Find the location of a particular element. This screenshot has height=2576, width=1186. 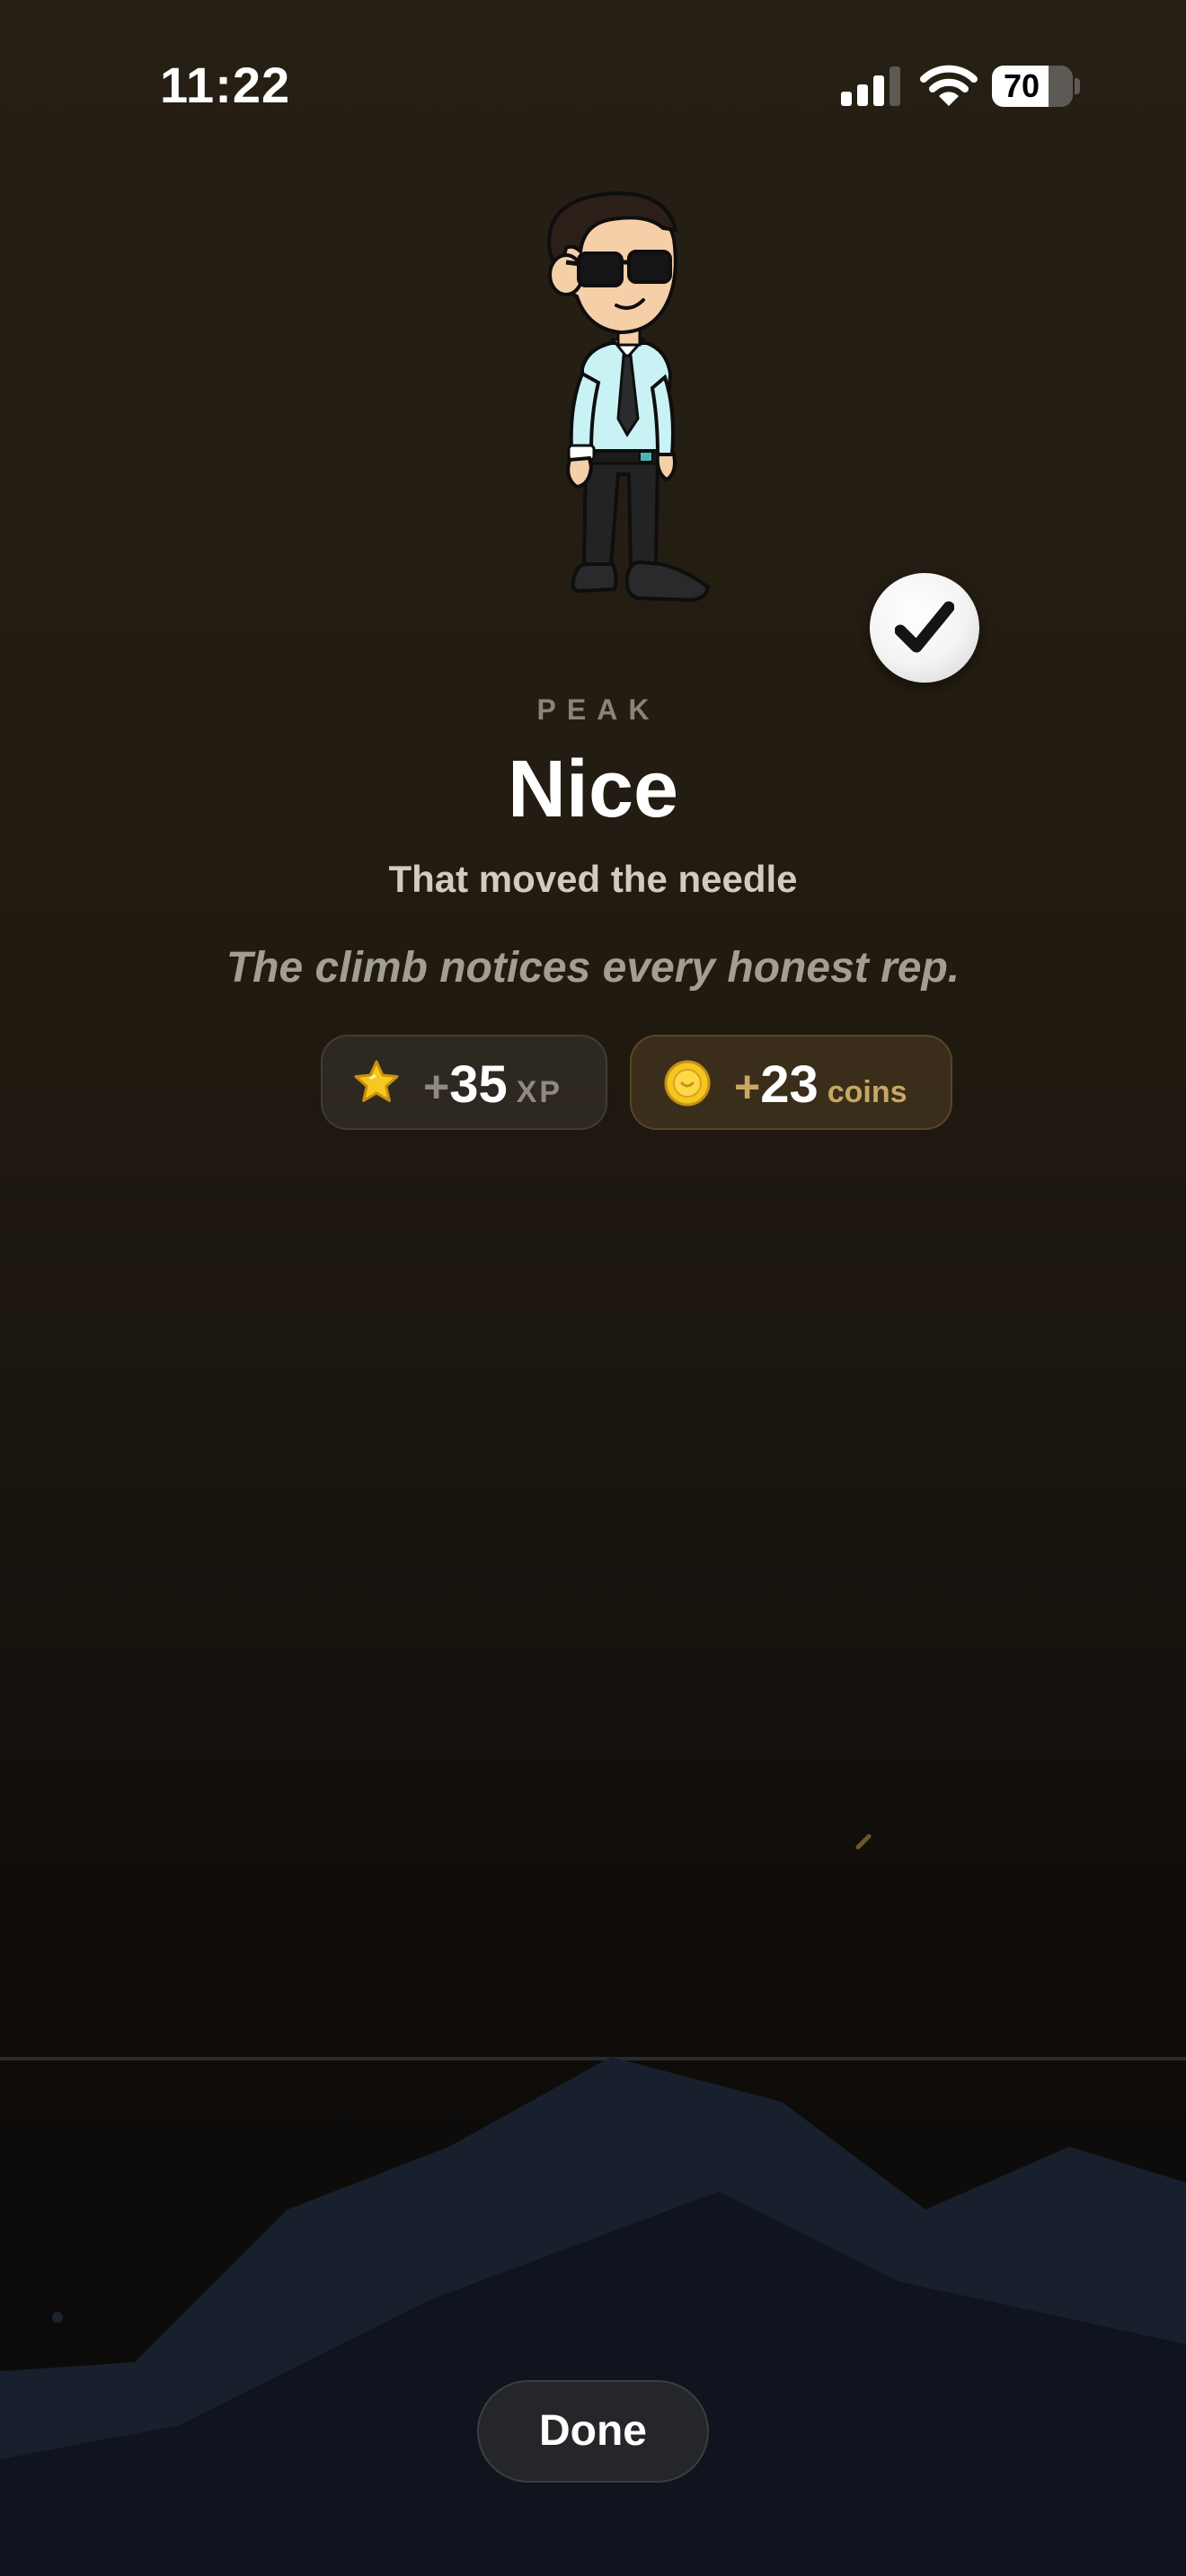

cellular-signal-icon is located at coordinates (870, 86).